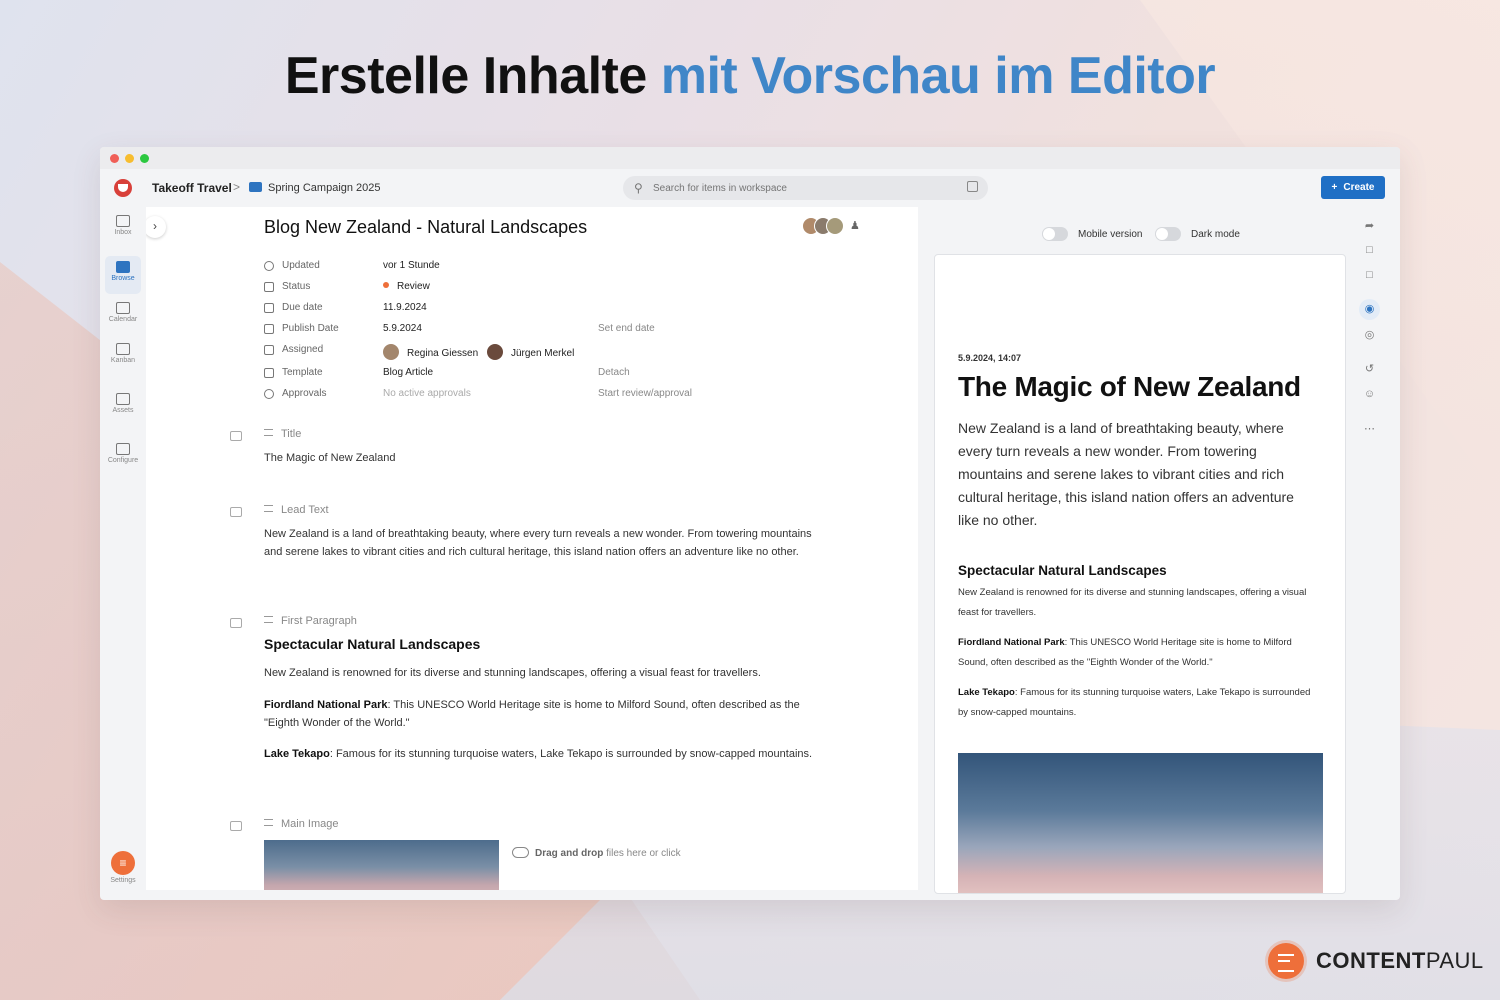  Describe the element at coordinates (1215, 234) in the screenshot. I see `dark-mode-label: Dark mode` at that location.